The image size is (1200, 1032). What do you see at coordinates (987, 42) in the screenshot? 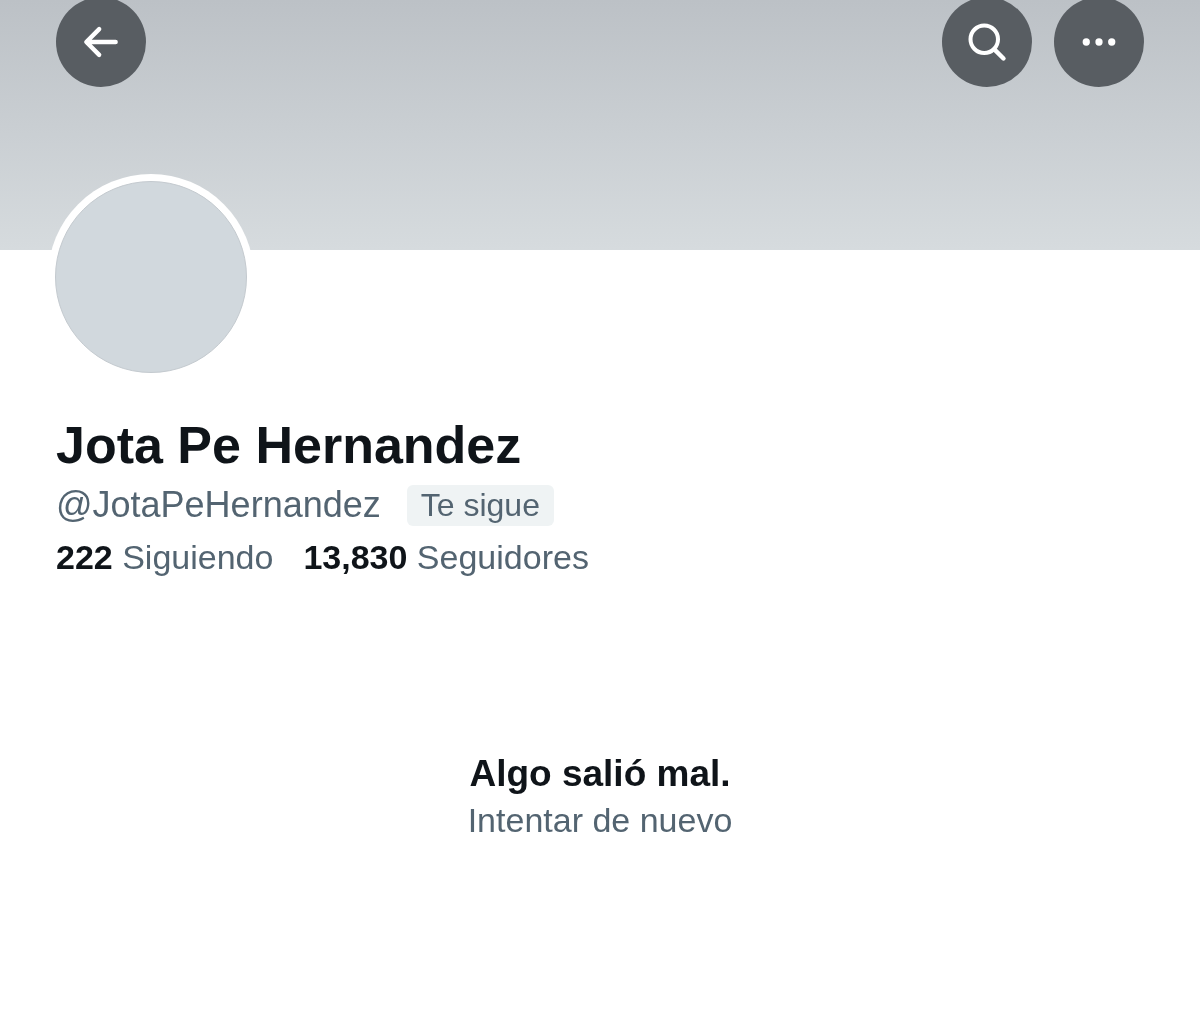
I see `search-icon` at bounding box center [987, 42].